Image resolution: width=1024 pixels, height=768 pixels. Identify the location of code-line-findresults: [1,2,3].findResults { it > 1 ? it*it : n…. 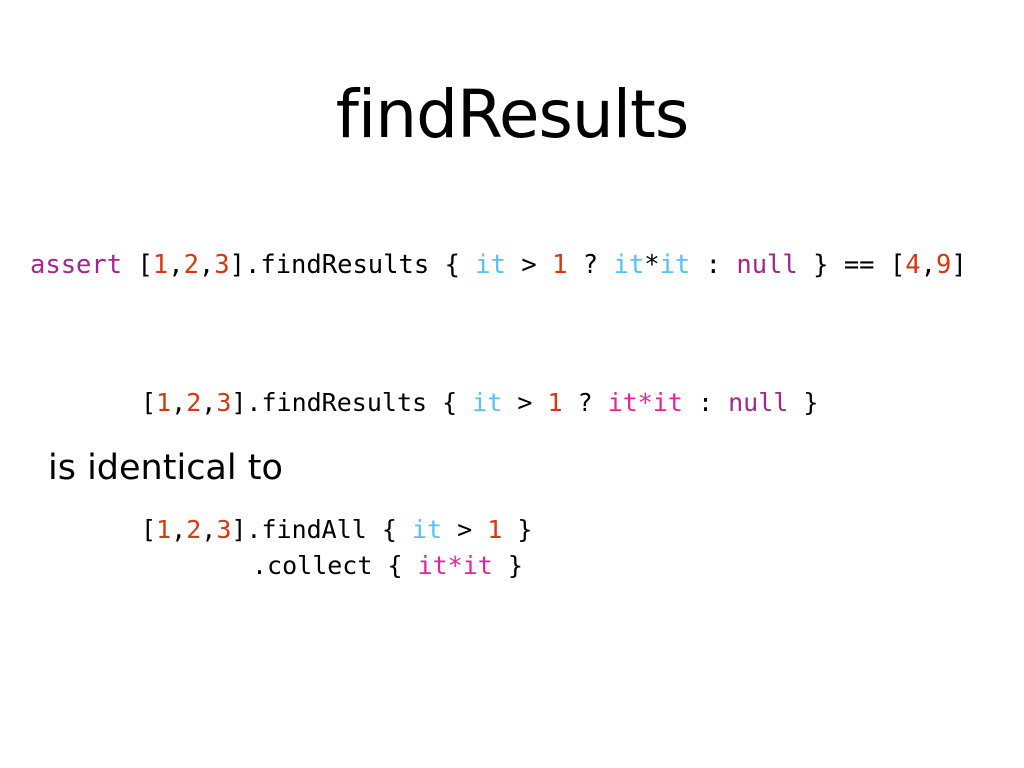
(479, 403).